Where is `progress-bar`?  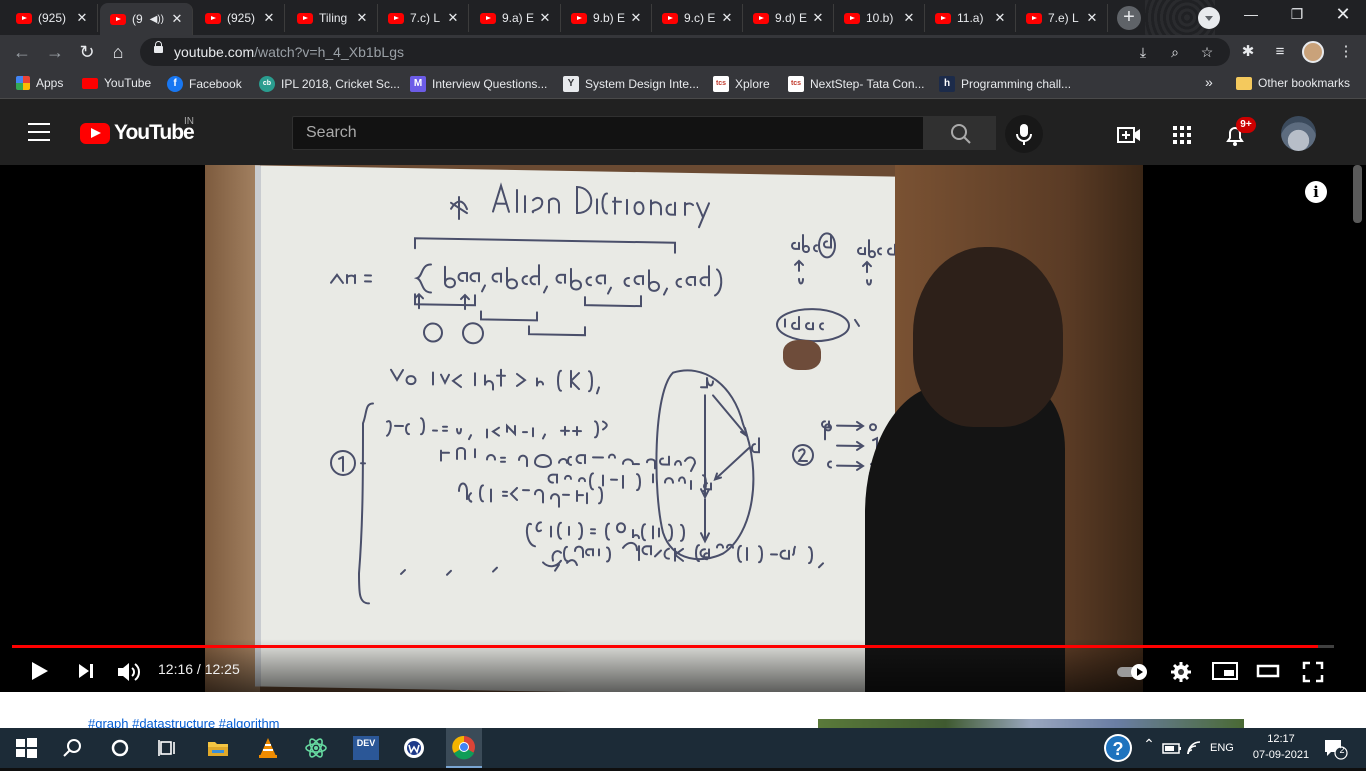 progress-bar is located at coordinates (673, 646).